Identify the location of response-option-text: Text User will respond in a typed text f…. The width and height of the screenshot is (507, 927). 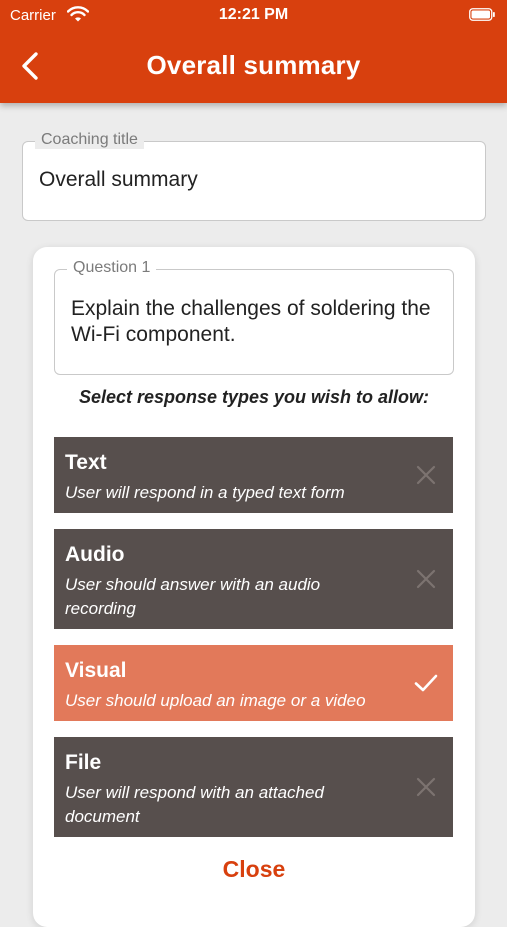
(253, 475).